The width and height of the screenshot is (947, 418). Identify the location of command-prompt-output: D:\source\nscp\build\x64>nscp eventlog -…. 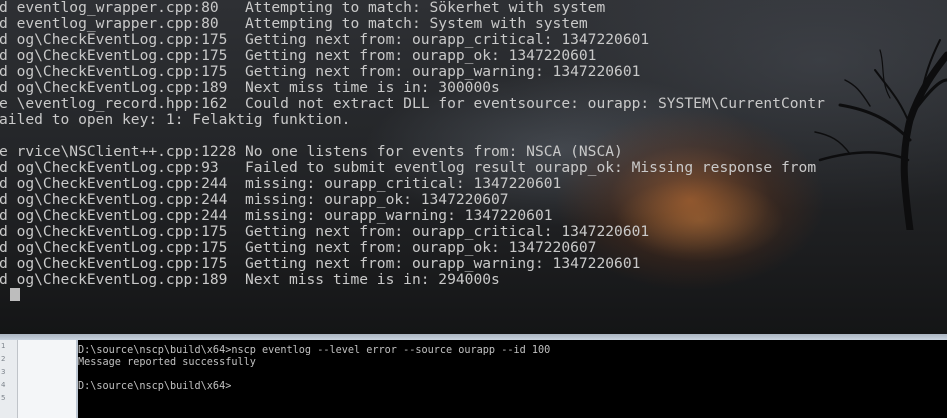
(314, 369).